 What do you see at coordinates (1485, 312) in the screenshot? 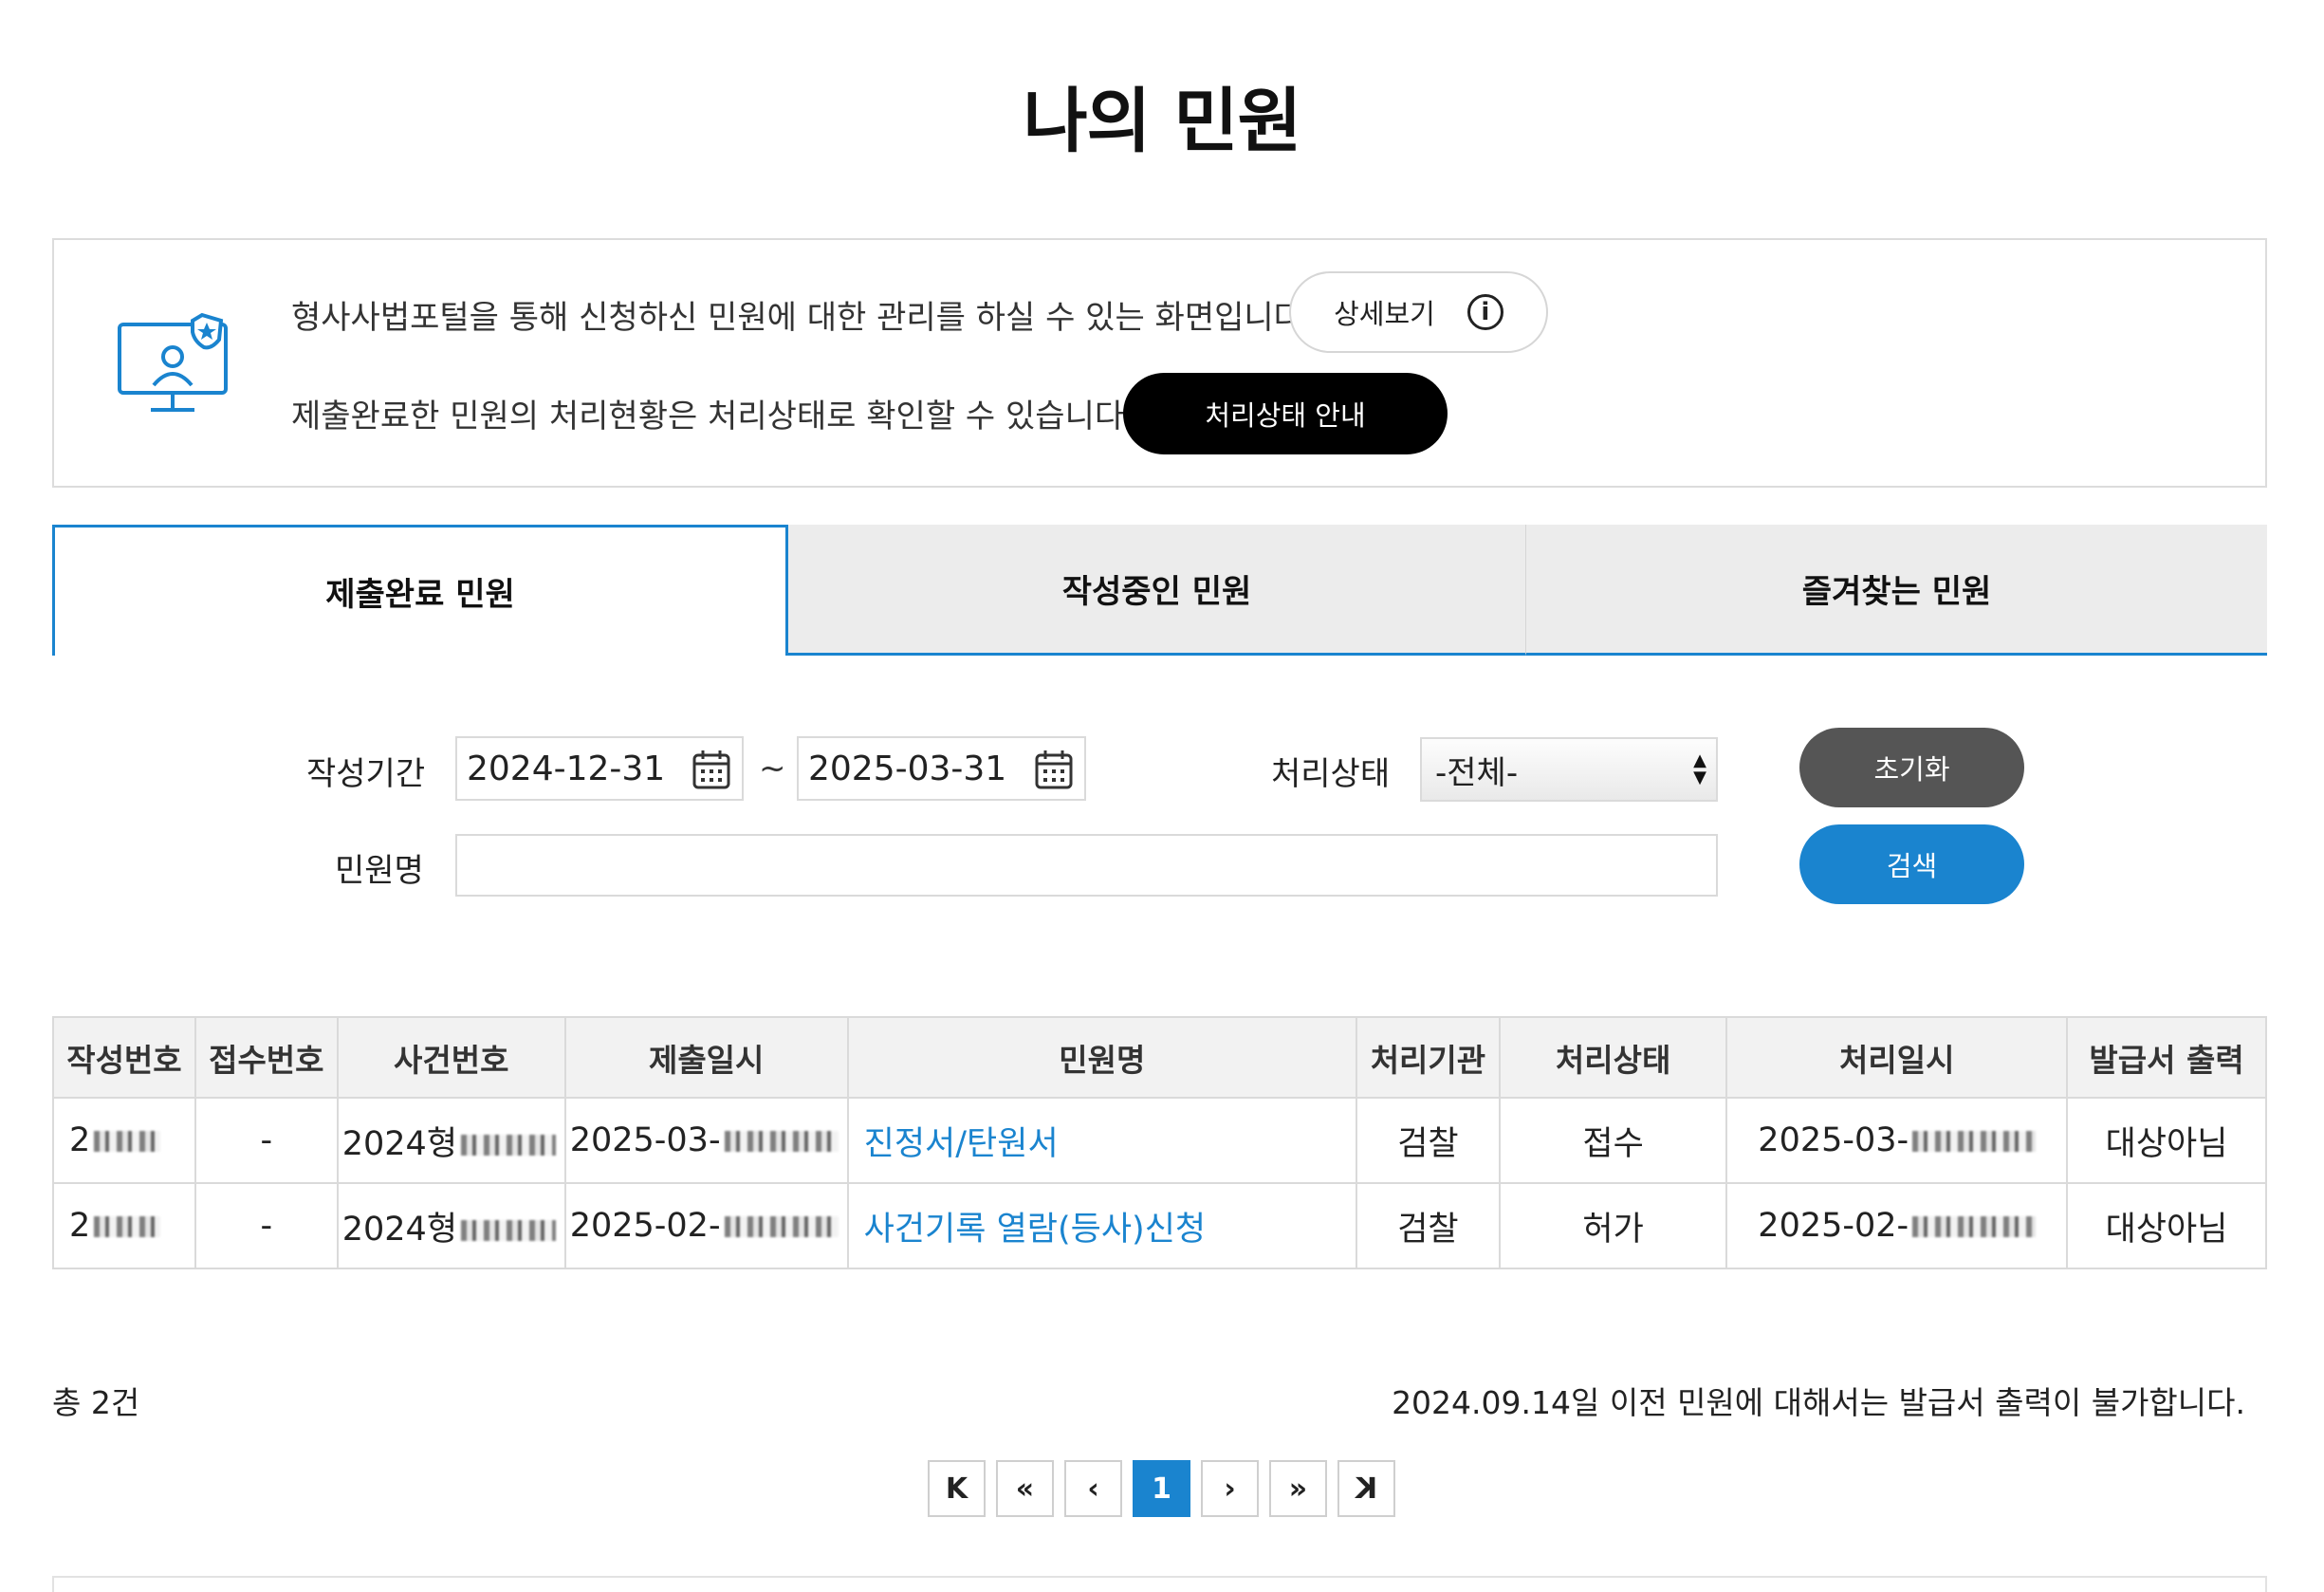
I see `info-icon: i` at bounding box center [1485, 312].